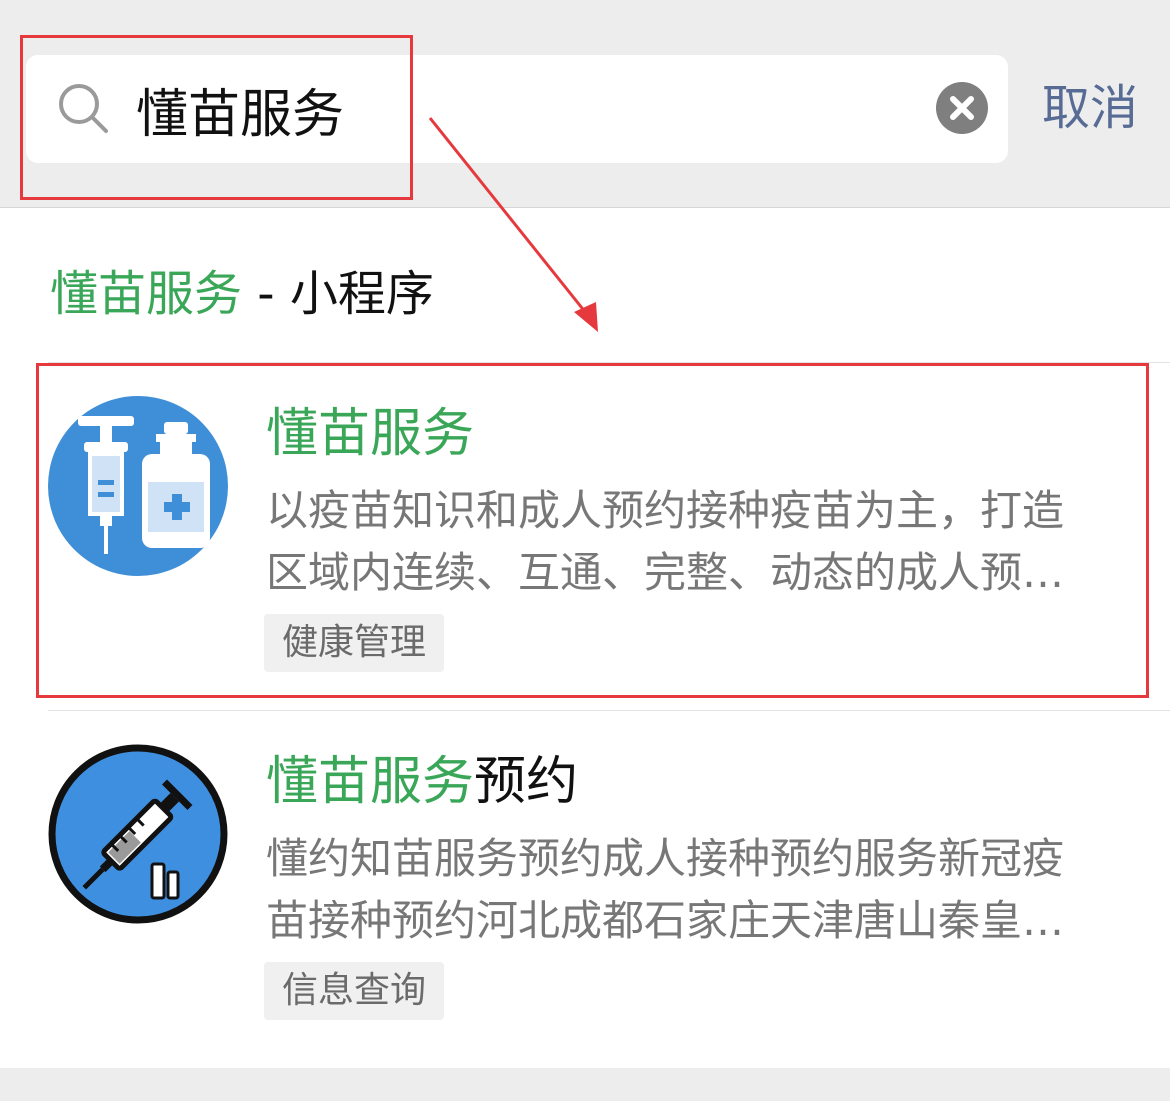 The image size is (1170, 1101). I want to click on close-icon, so click(962, 108).